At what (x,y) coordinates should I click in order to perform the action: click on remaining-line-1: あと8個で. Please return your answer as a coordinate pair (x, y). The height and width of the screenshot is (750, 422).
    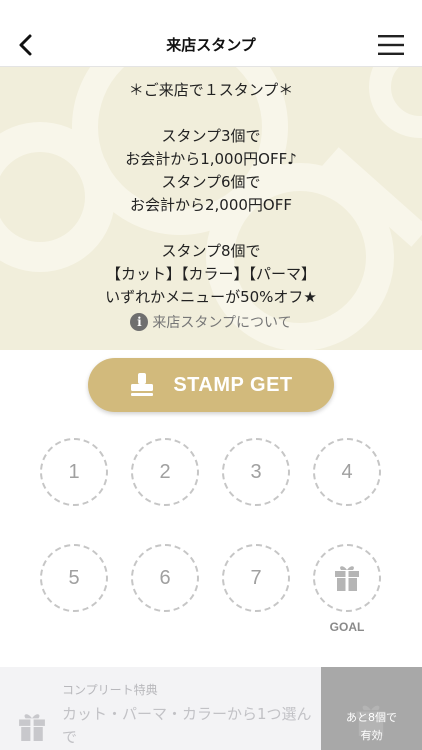
    Looking at the image, I should click on (371, 717).